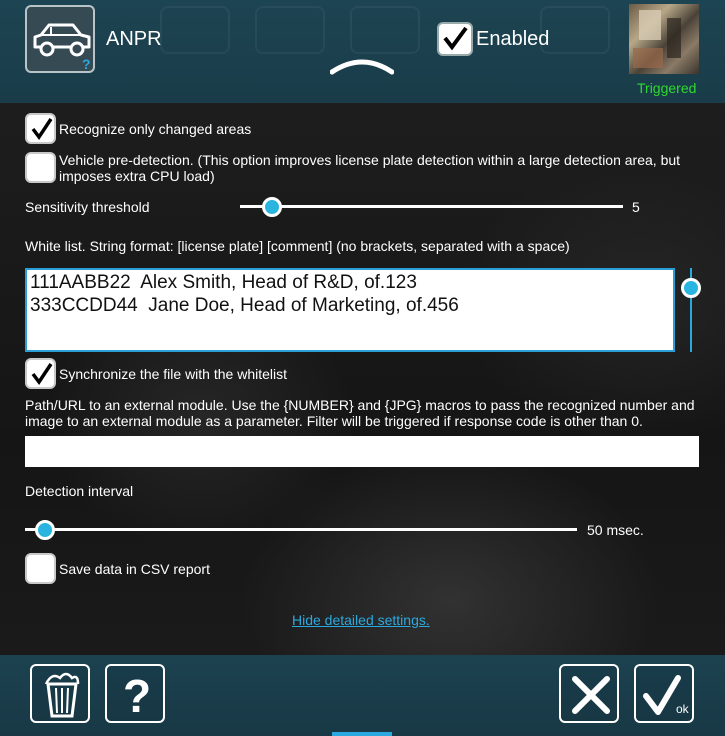 Image resolution: width=725 pixels, height=736 pixels. What do you see at coordinates (636, 207) in the screenshot?
I see `sensitivity-value: 5` at bounding box center [636, 207].